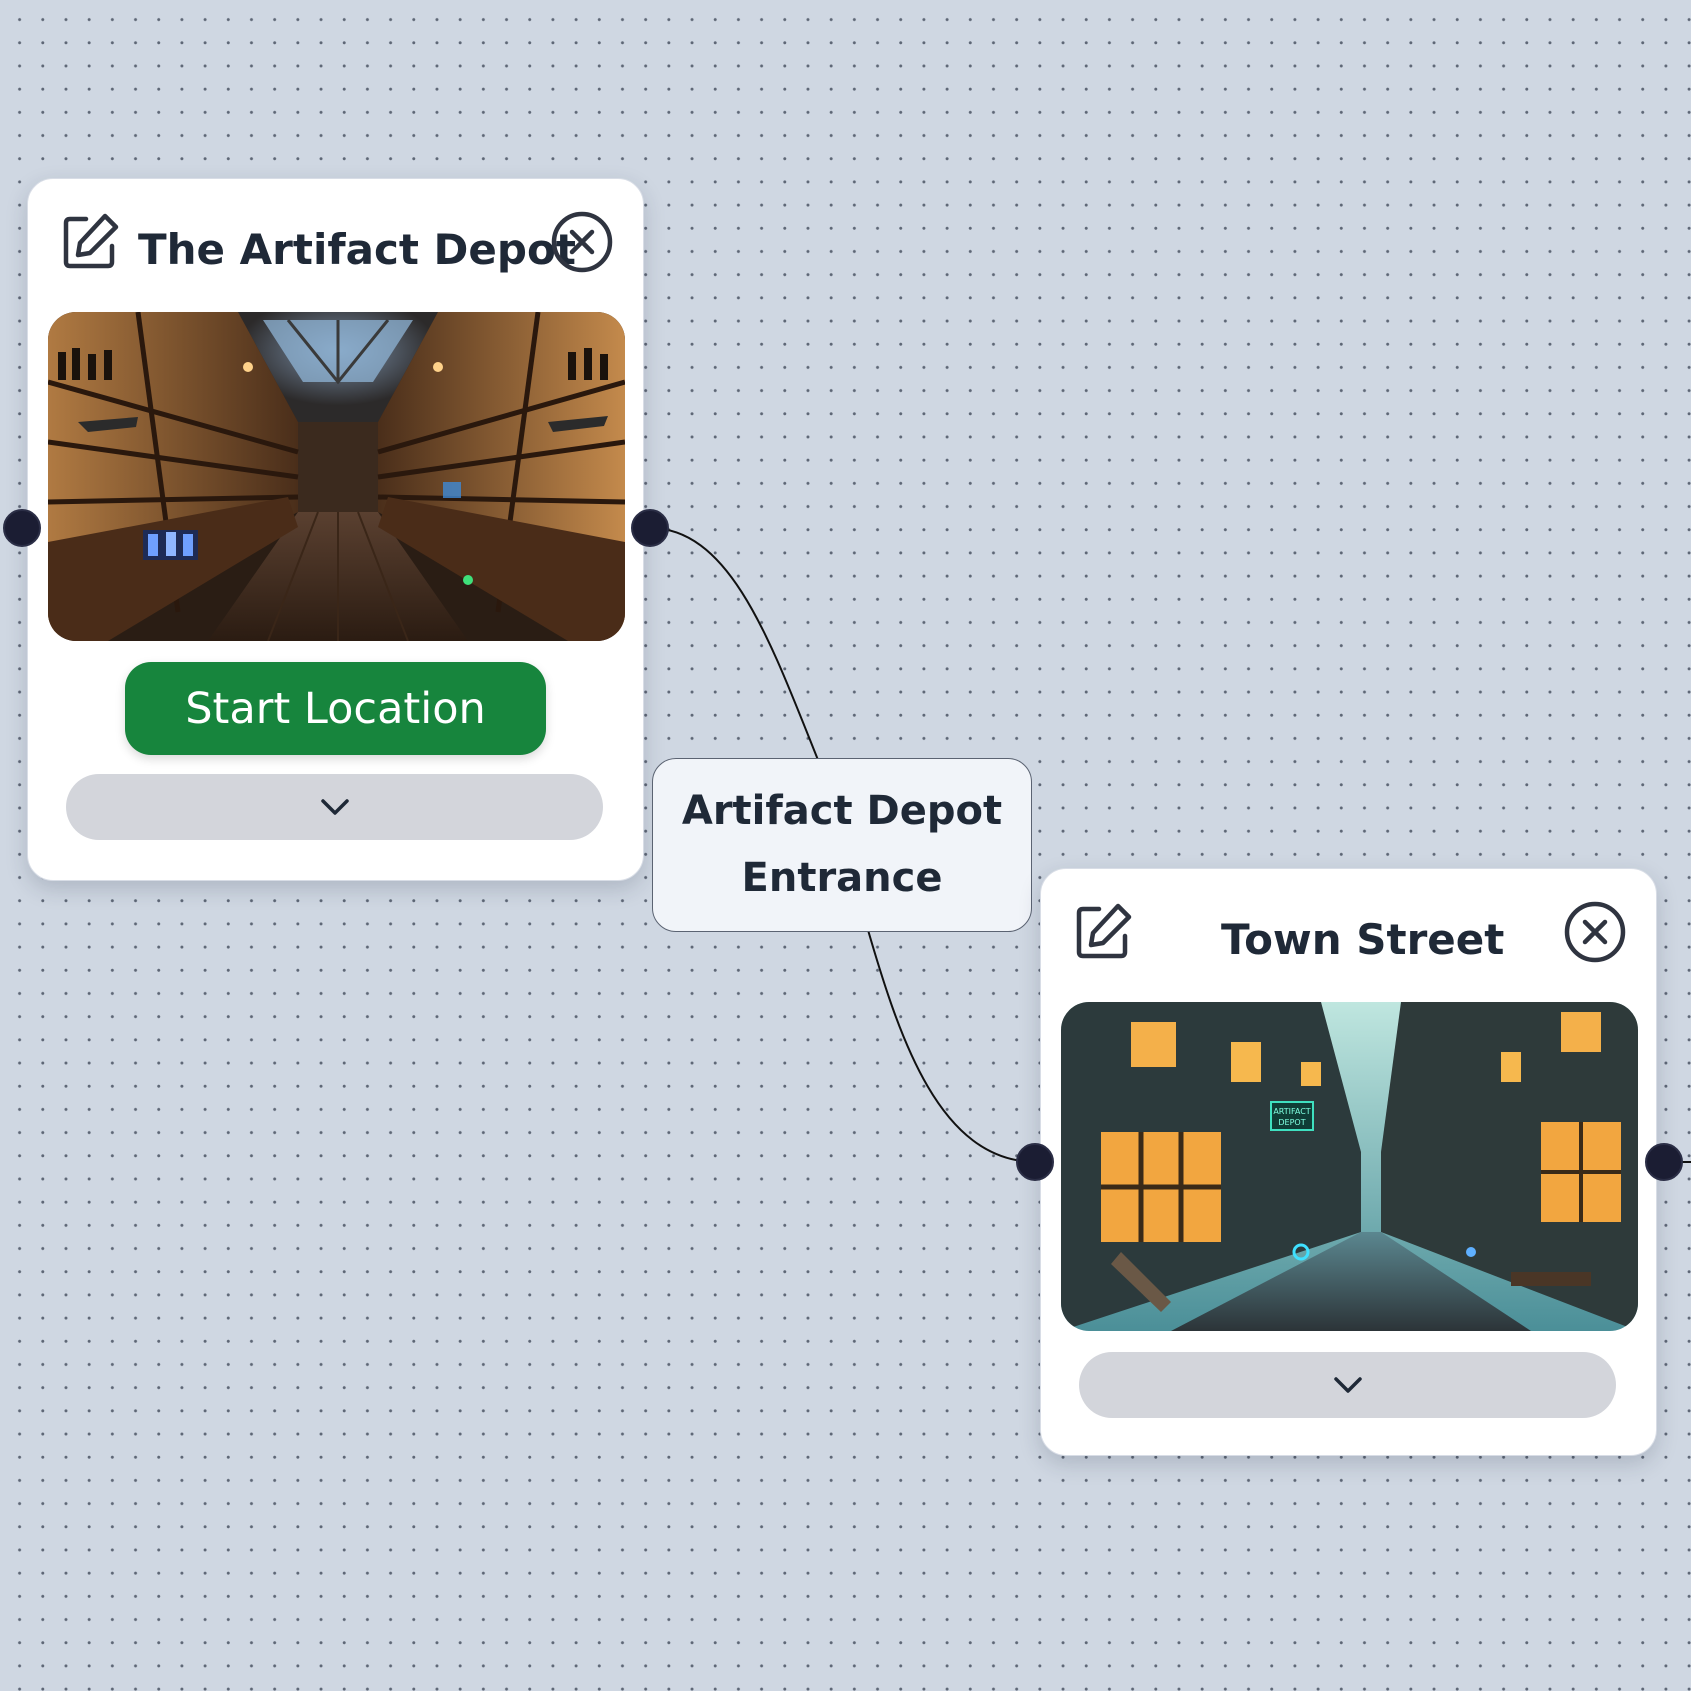 This screenshot has height=1691, width=1691. I want to click on node-title: Town Street, so click(1363, 939).